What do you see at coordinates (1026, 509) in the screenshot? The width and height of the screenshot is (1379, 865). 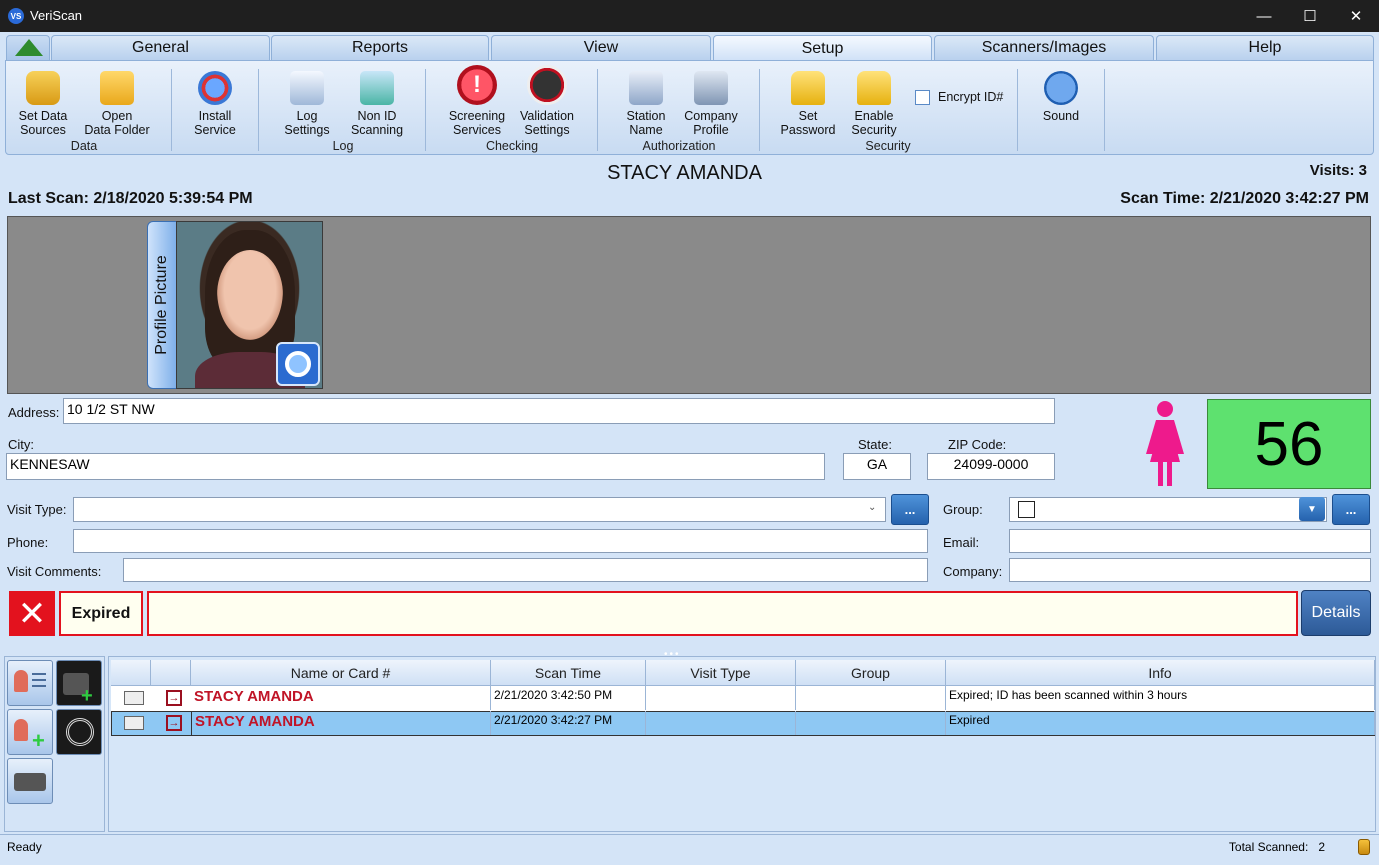 I see `group-color-swatch` at bounding box center [1026, 509].